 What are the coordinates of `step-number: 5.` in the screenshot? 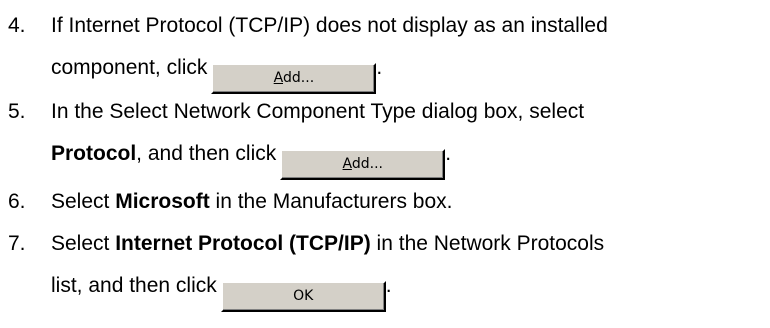 It's located at (17, 111).